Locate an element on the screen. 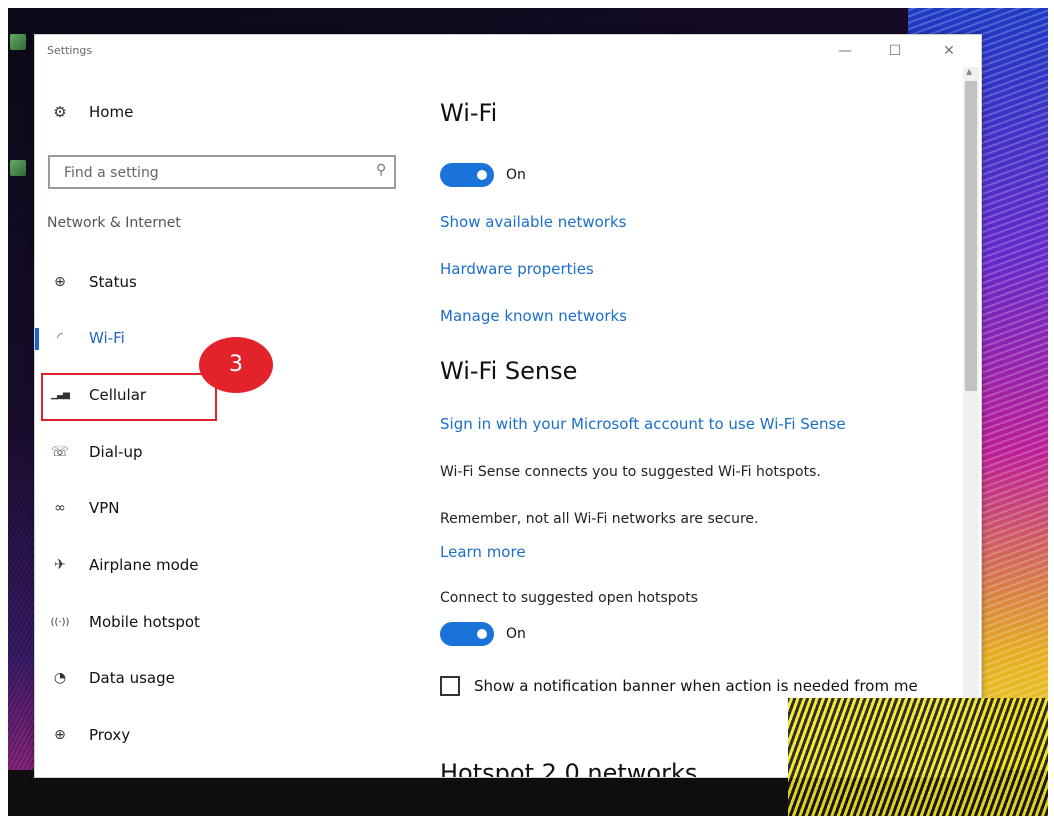  vertical-scrollbar: ▲ ▼ is located at coordinates (971, 422).